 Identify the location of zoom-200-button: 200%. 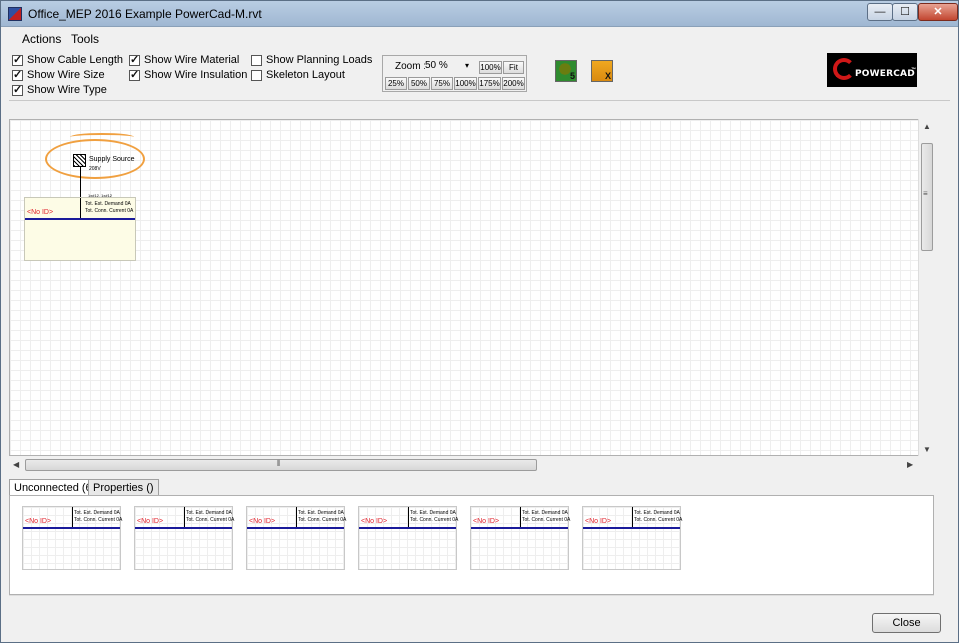
(513, 83).